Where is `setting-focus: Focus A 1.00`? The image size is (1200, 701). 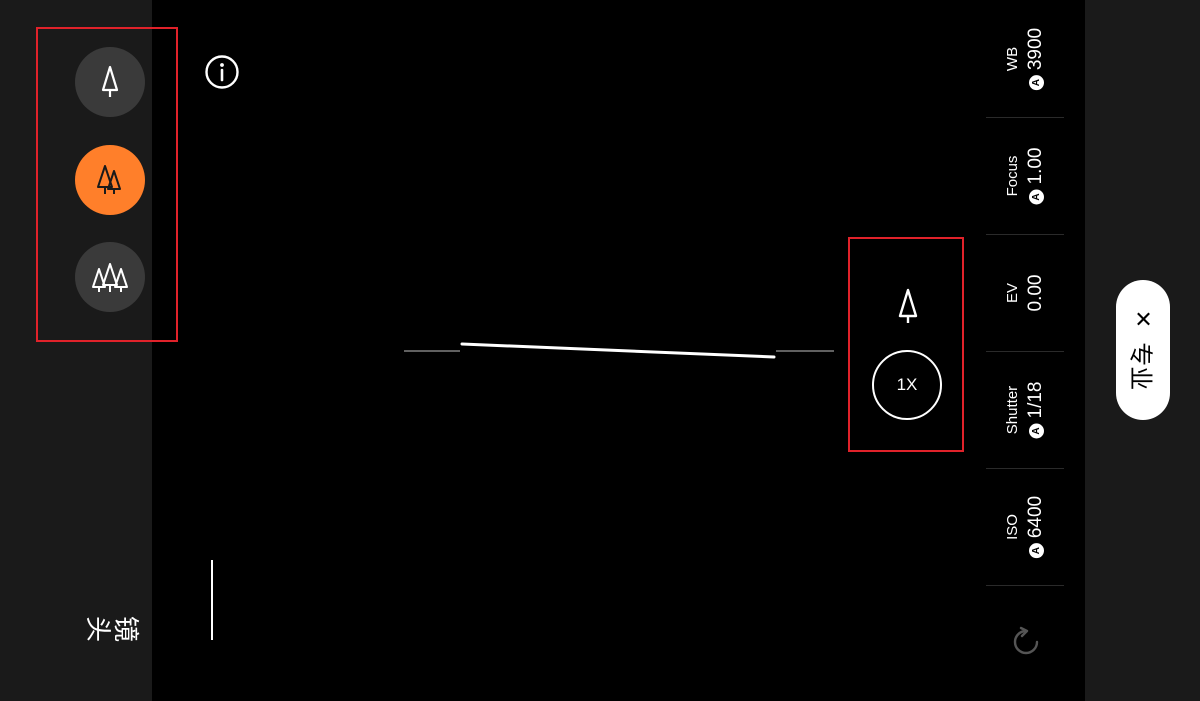
setting-focus: Focus A 1.00 is located at coordinates (1026, 175).